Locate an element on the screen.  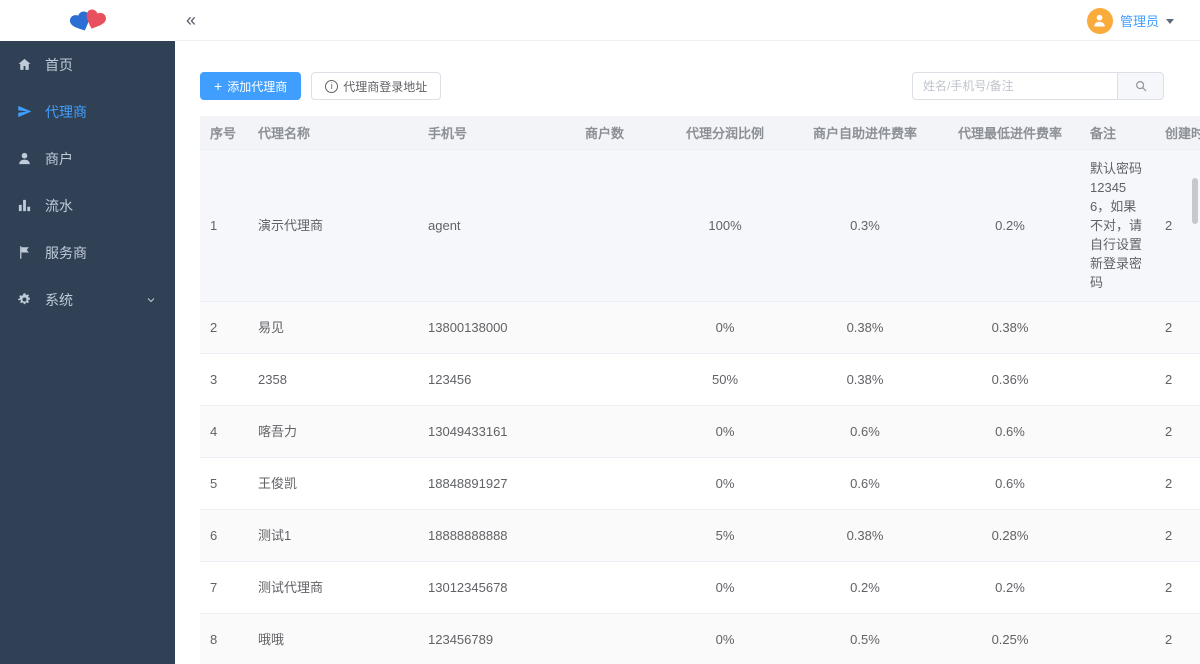
table-row: 2 易见 13800138000 0% 0.38% 0.38% 2 is located at coordinates (700, 327).